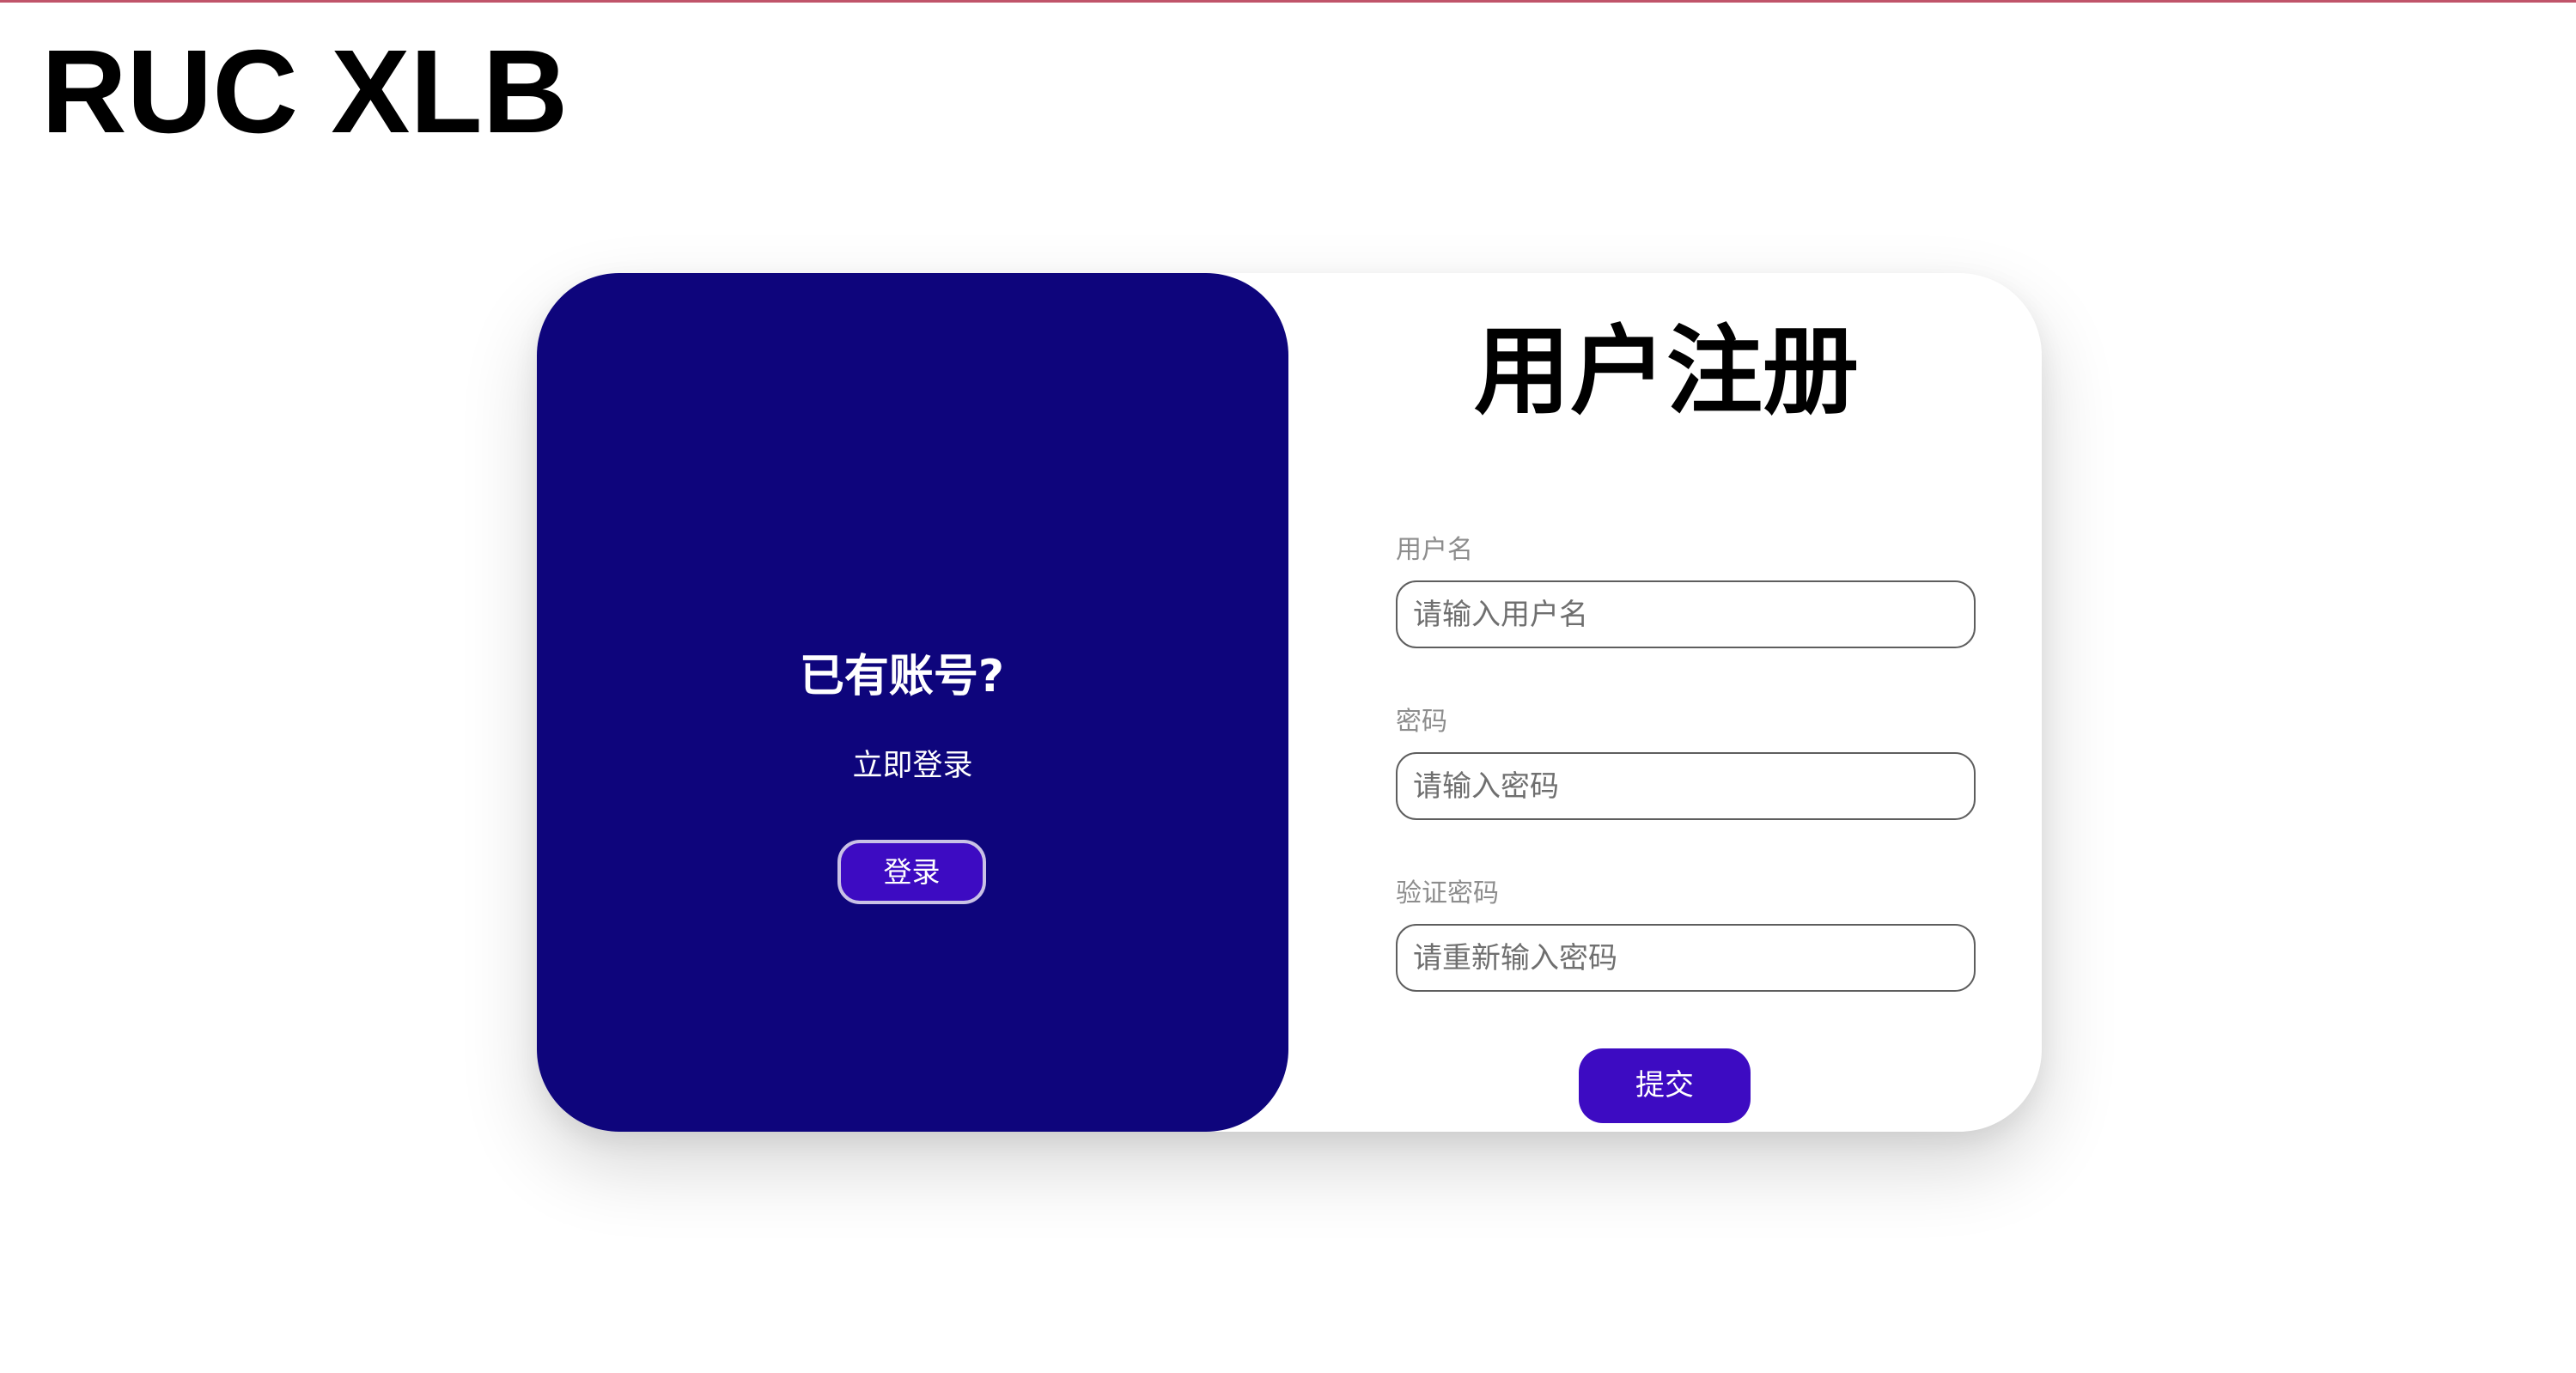 The height and width of the screenshot is (1373, 2576). I want to click on logo: RUC XLB, so click(341, 89).